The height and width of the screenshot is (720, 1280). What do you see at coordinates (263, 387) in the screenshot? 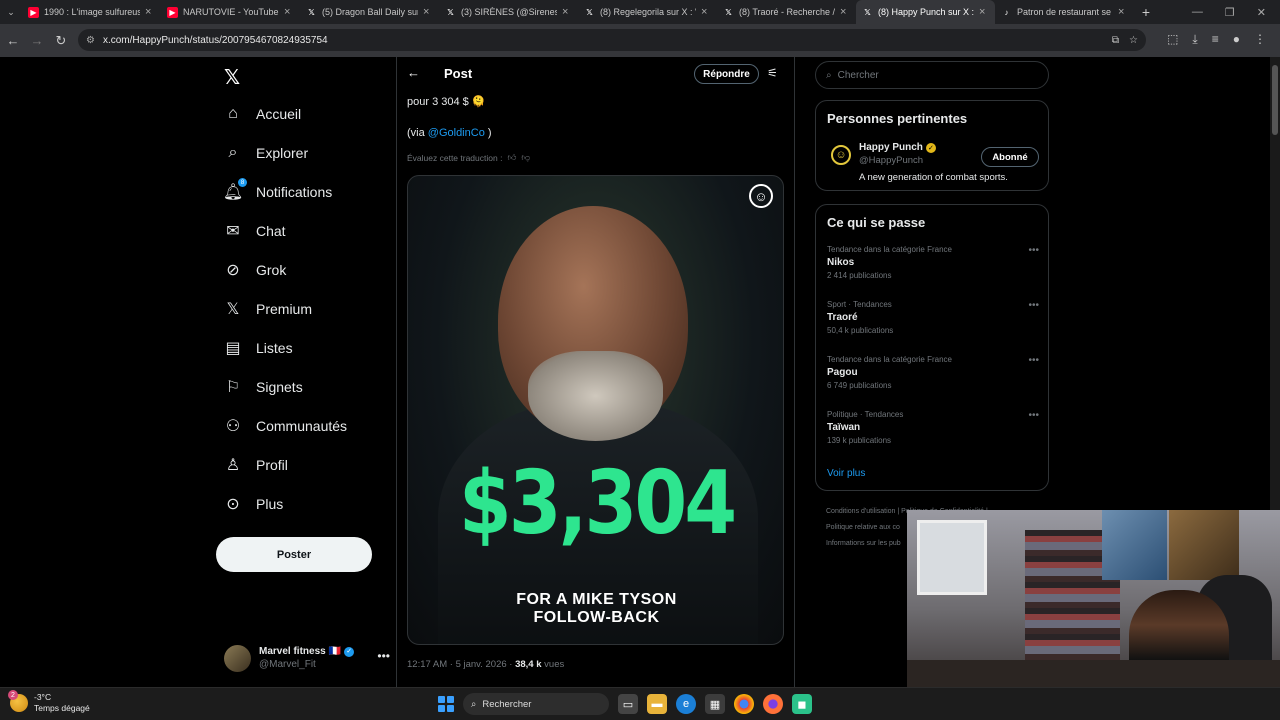
I see `nav-item-bookmarks: ⚐ Signets` at bounding box center [263, 387].